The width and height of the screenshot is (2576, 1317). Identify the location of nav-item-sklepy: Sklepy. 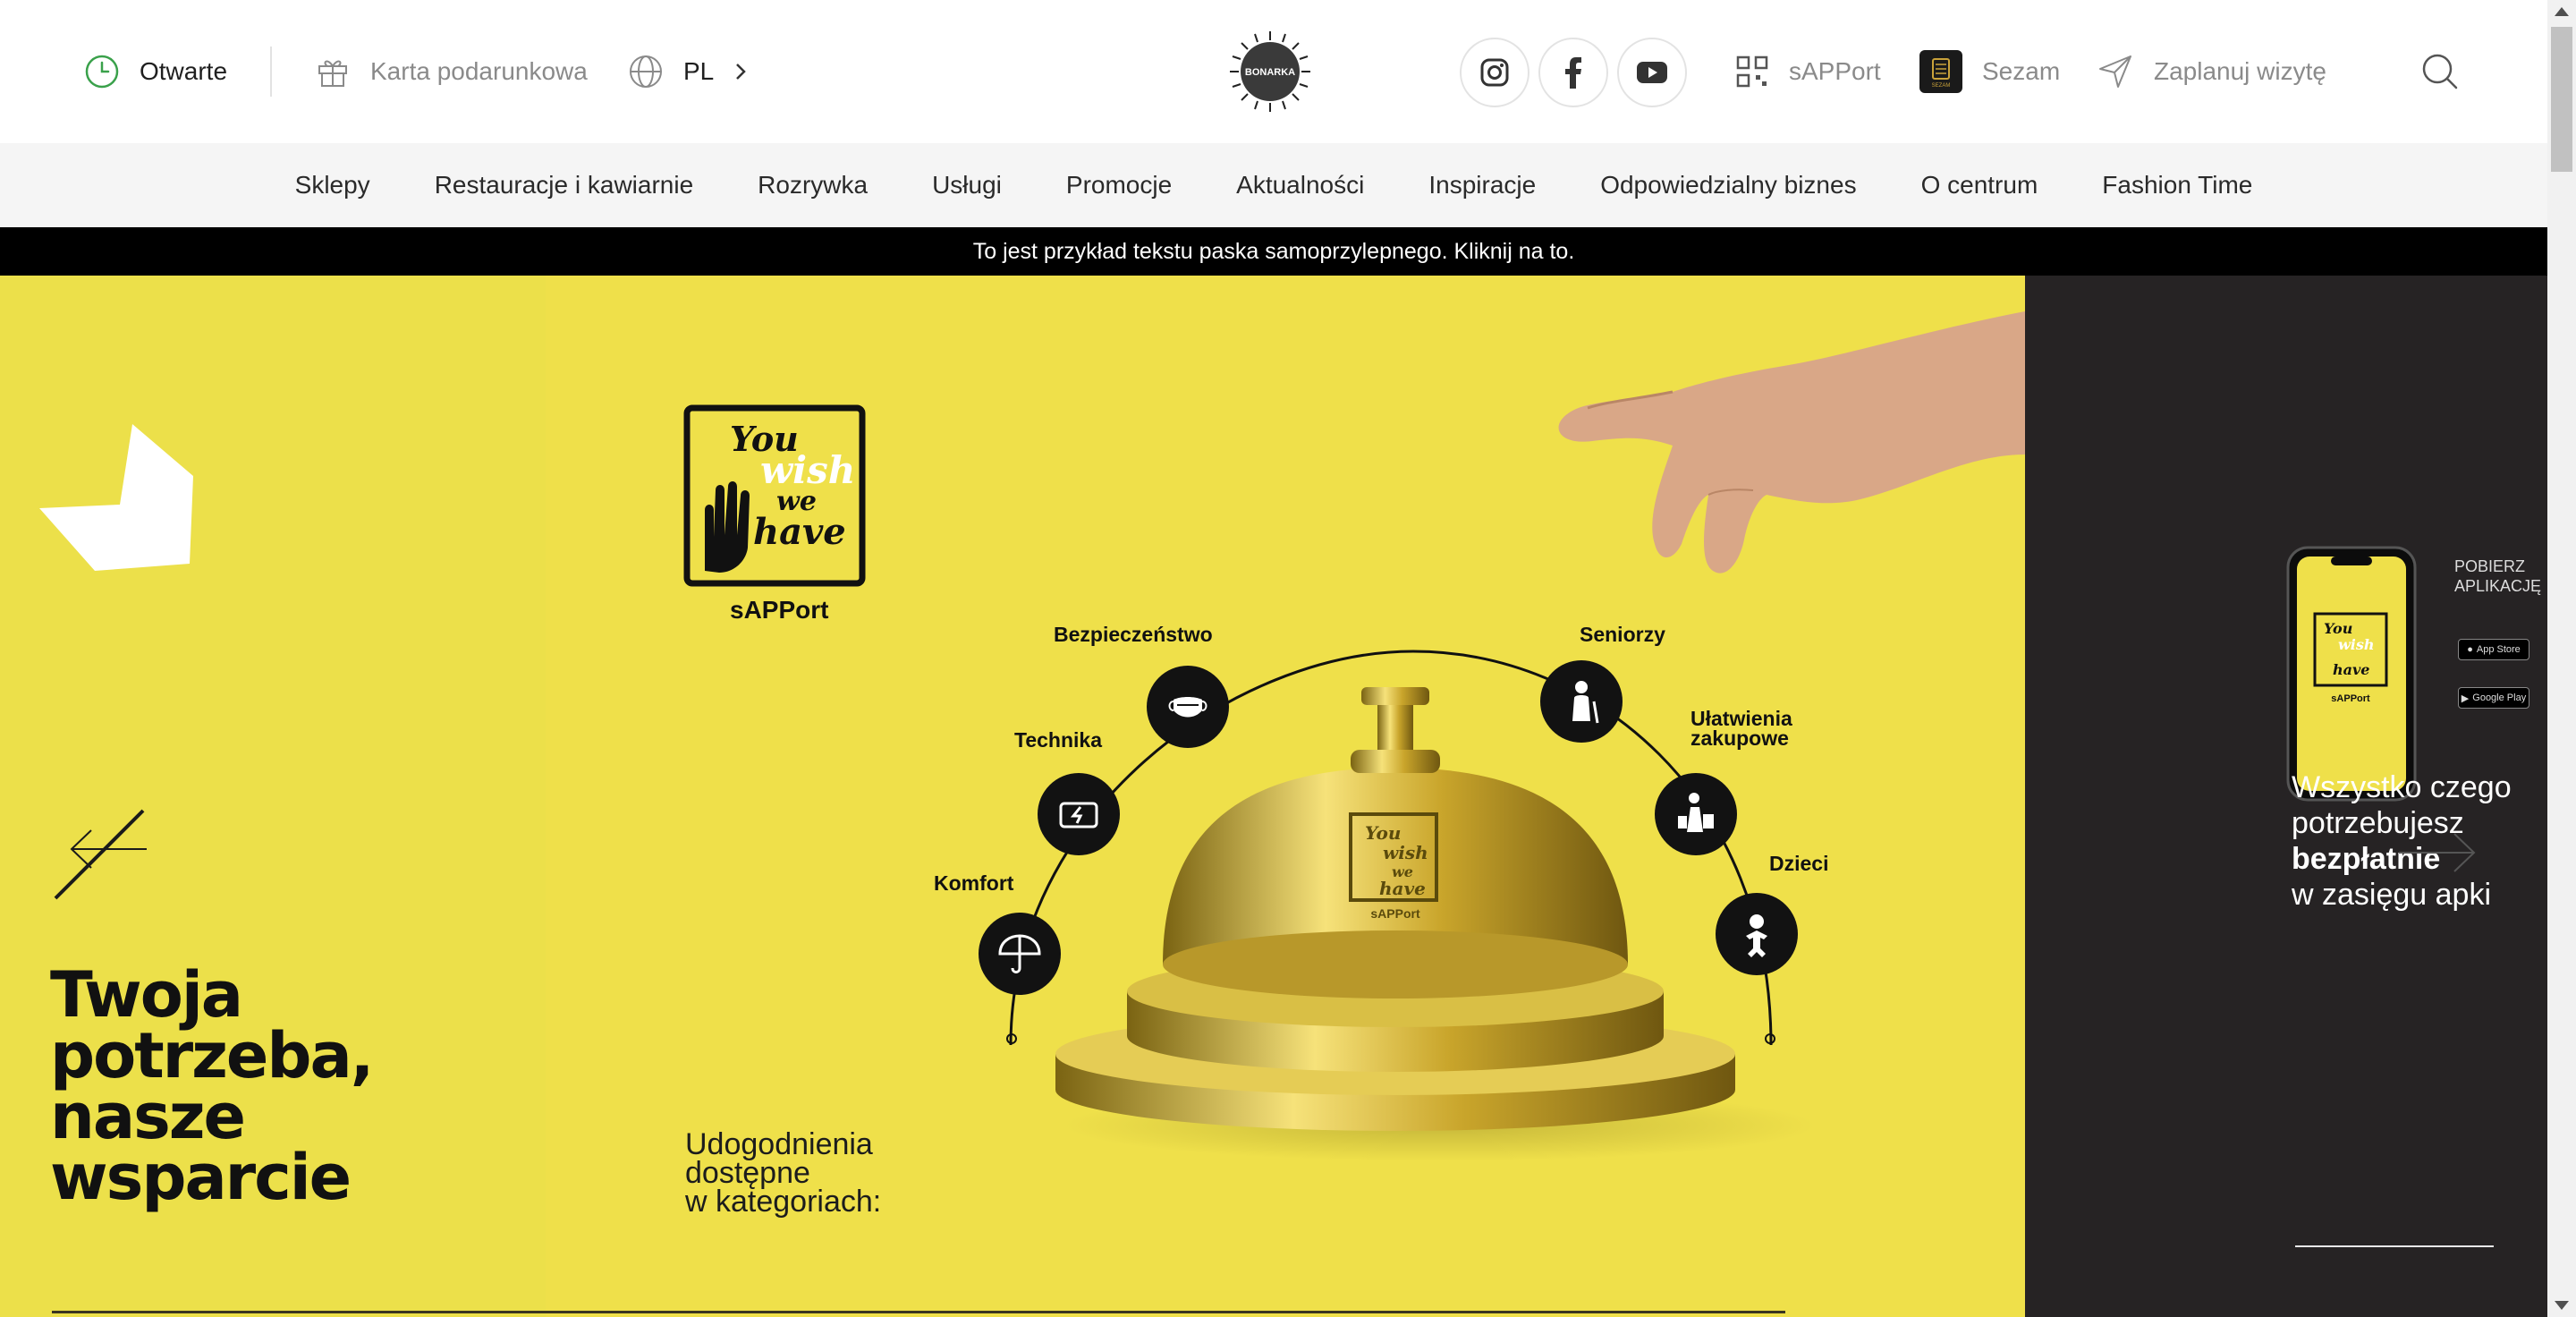
(332, 185).